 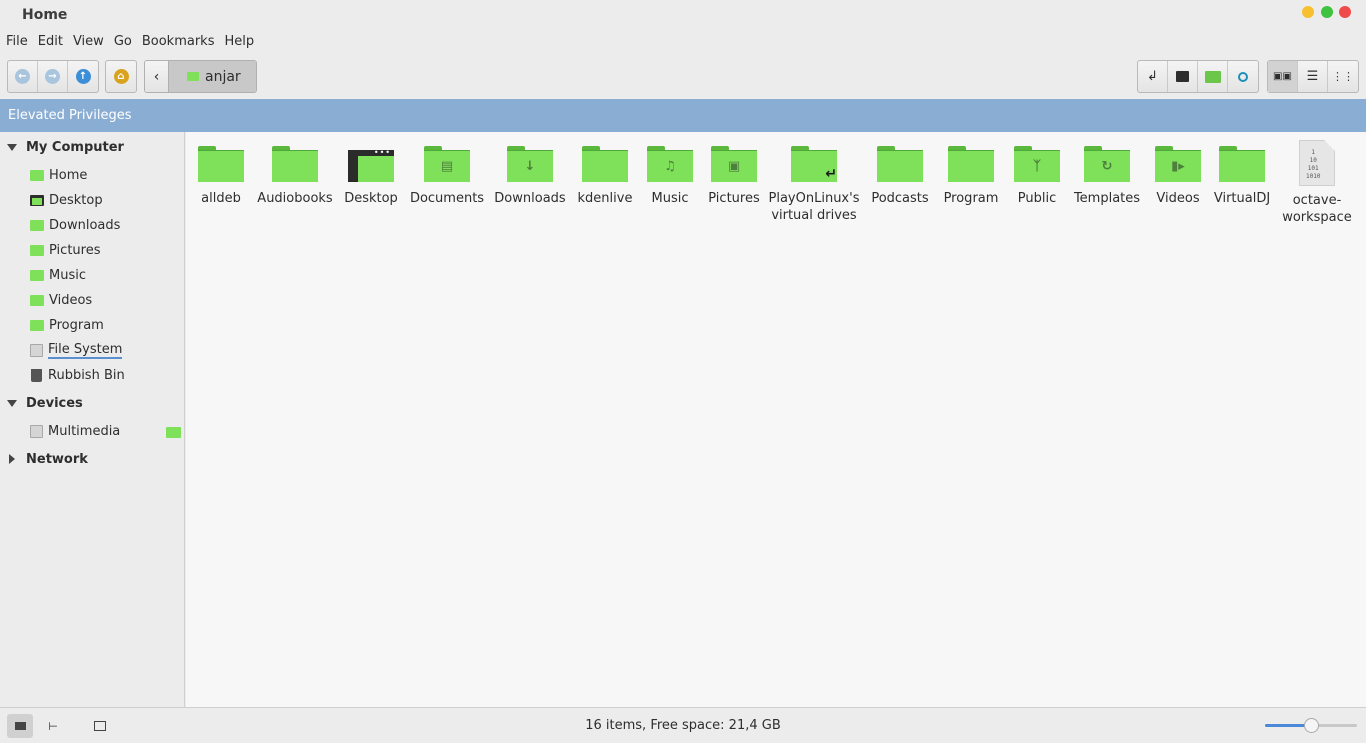 I want to click on tools-group: ↲, so click(x=1198, y=76).